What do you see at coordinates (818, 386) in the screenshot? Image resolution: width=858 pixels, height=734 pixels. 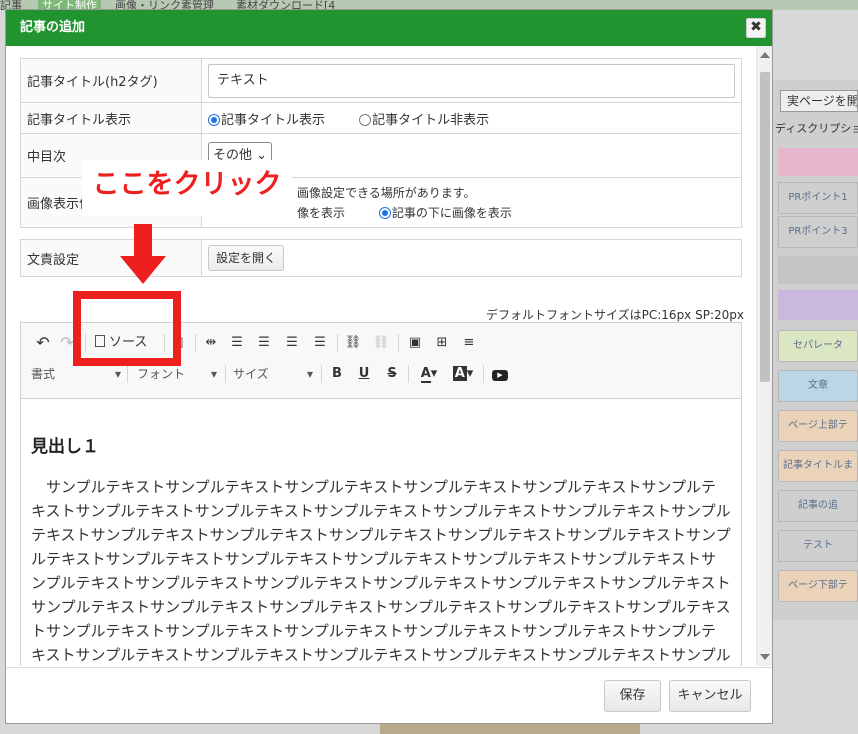 I see `bg-side-item: 文章` at bounding box center [818, 386].